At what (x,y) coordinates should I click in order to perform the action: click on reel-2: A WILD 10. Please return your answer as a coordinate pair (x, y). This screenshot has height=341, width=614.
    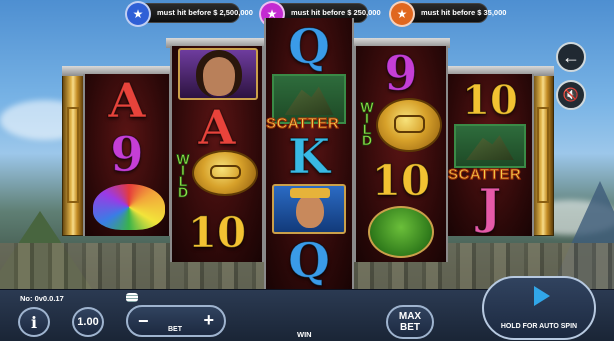
    Looking at the image, I should click on (217, 154).